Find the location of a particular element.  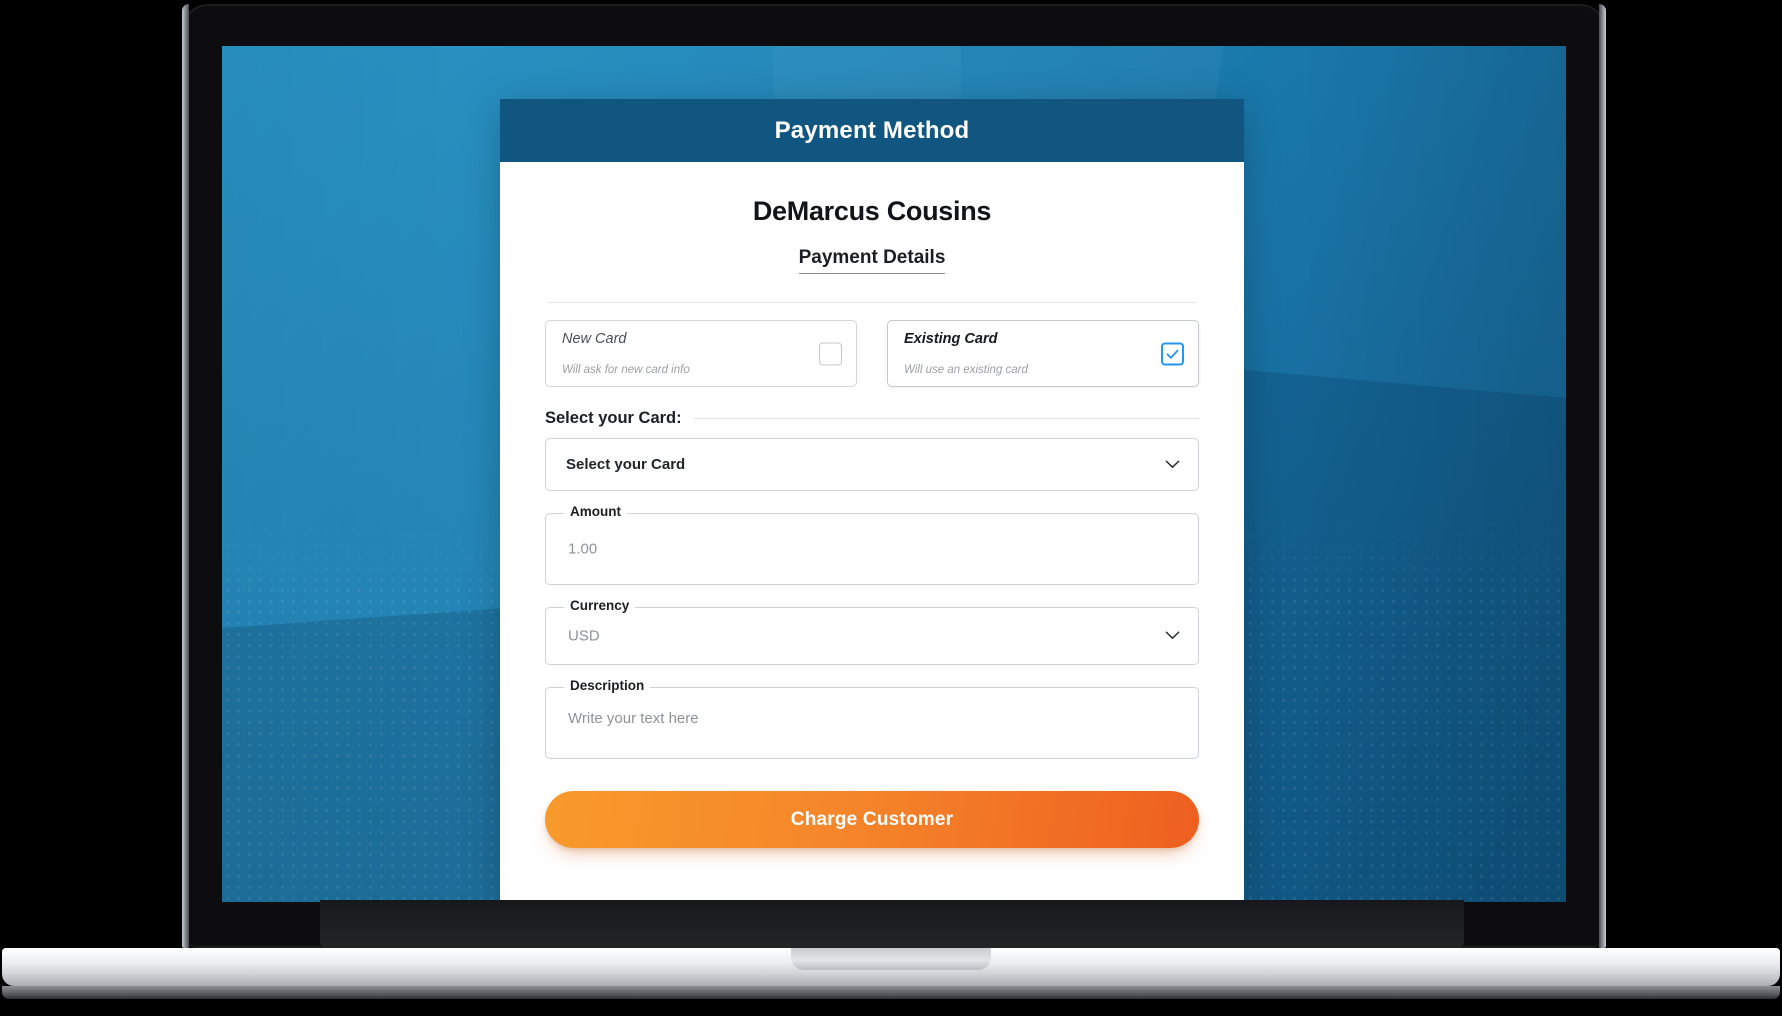

panel-header: Payment Method is located at coordinates (872, 130).